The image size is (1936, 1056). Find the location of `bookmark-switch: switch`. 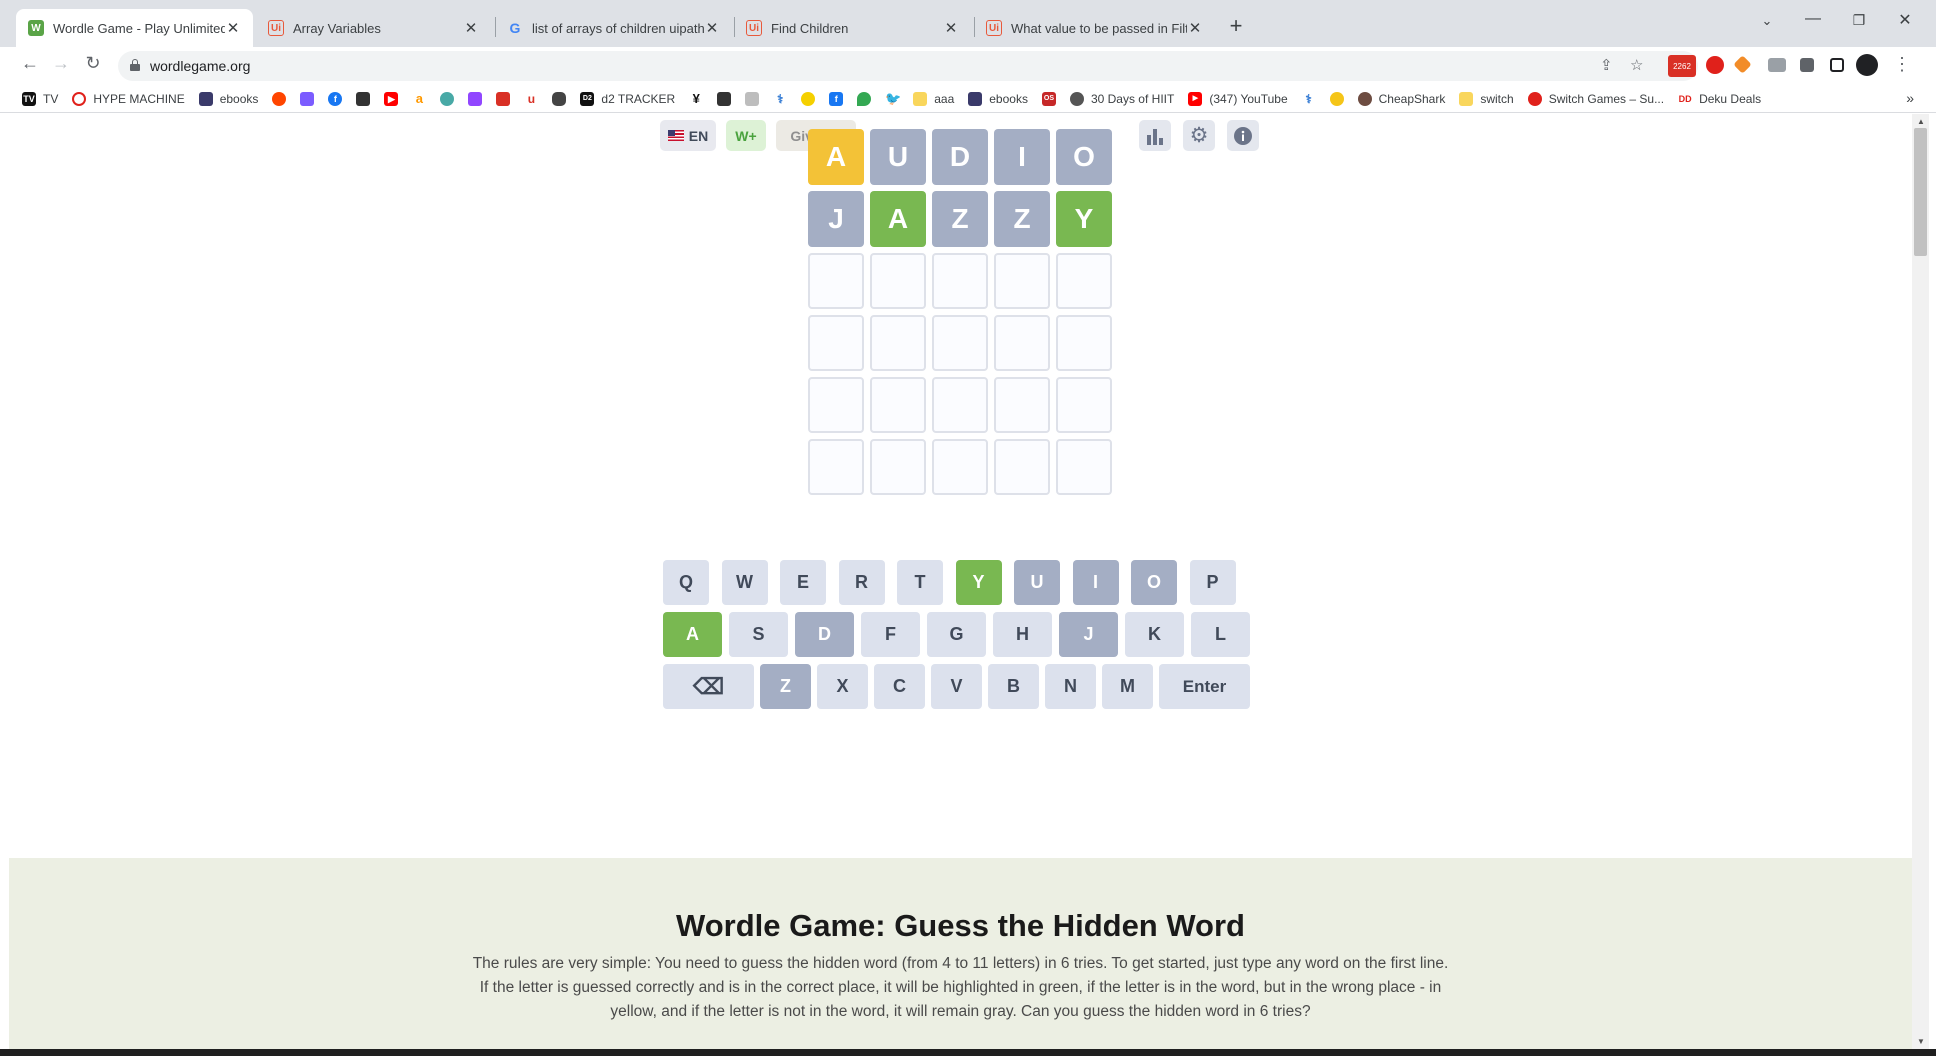

bookmark-switch: switch is located at coordinates (1486, 98).